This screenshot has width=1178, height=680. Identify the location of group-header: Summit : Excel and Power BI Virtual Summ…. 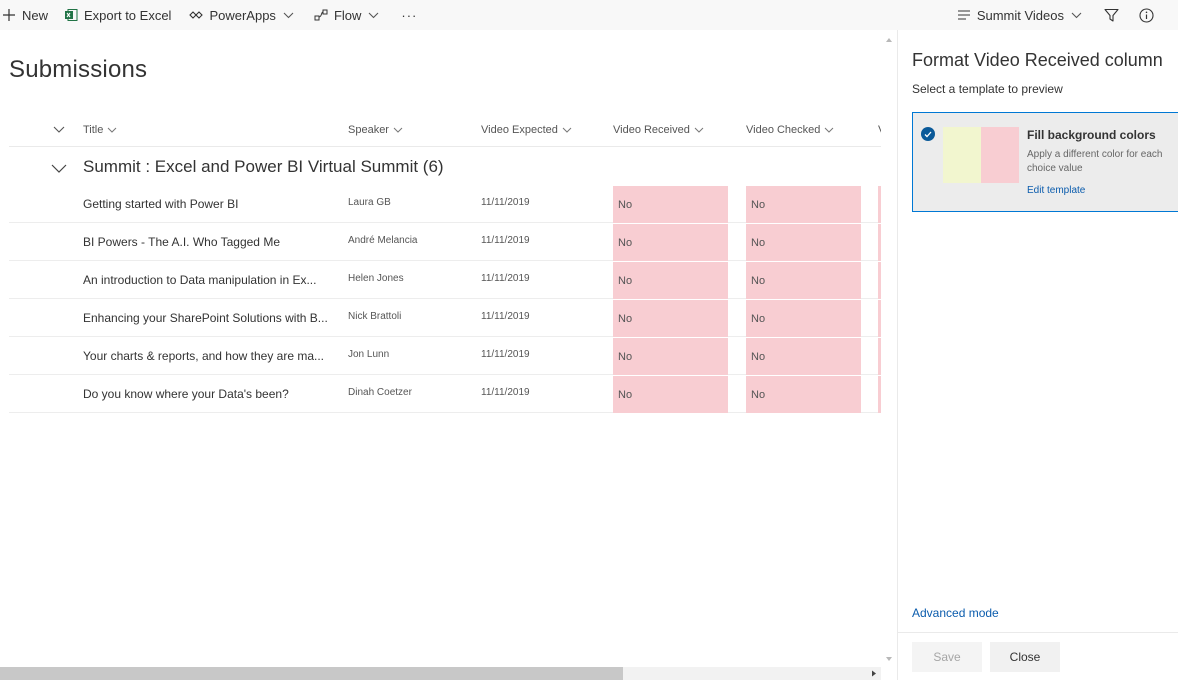
(263, 166).